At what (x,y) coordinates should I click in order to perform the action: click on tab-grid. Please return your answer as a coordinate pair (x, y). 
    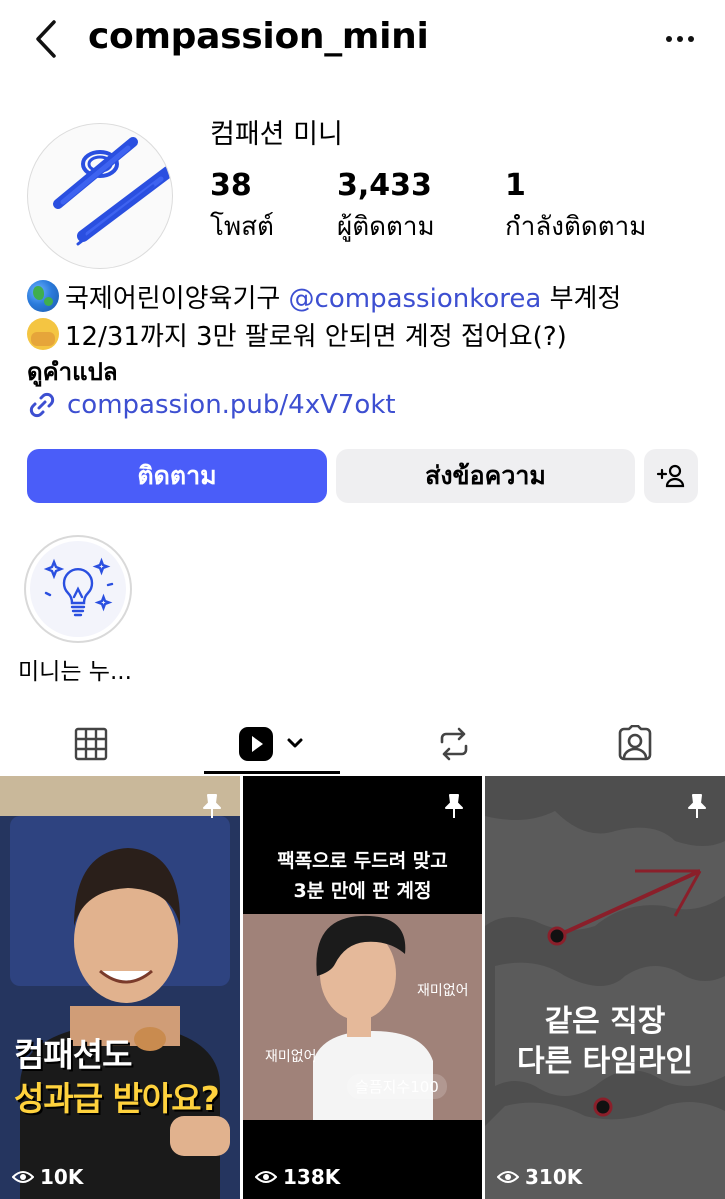
    Looking at the image, I should click on (90, 744).